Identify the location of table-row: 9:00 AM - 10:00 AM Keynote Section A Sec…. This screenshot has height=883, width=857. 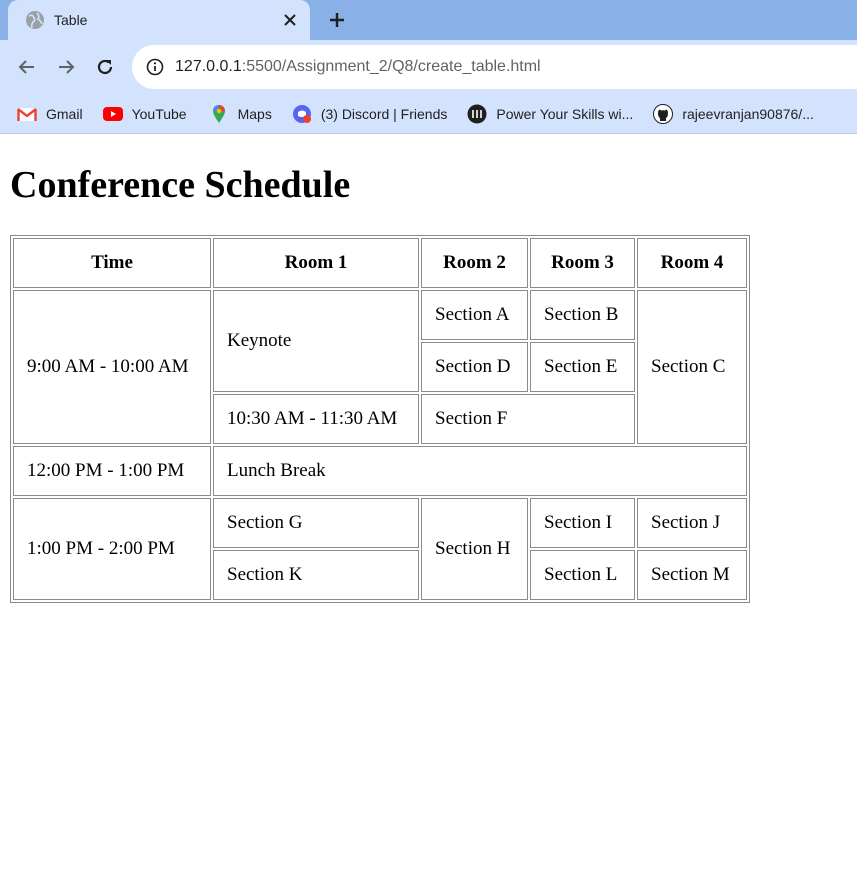
(380, 367).